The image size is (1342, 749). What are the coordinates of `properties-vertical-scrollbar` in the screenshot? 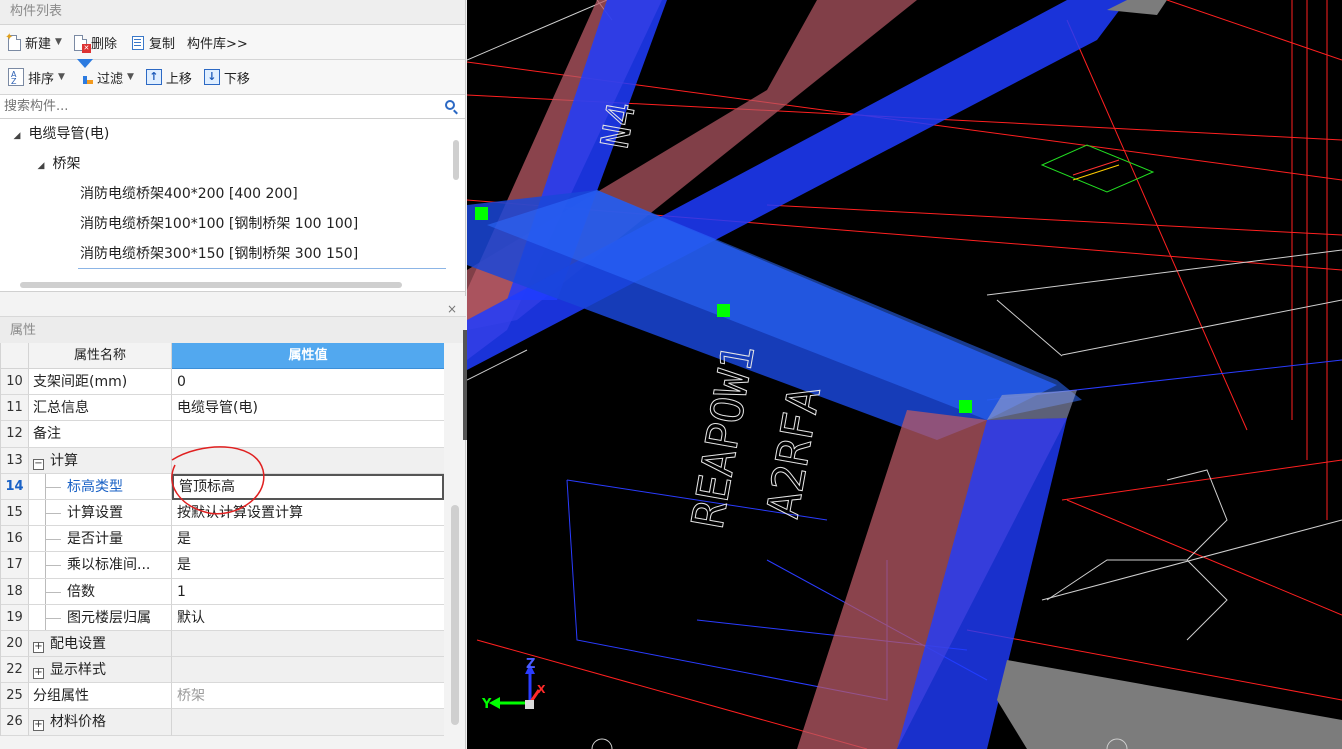 It's located at (455, 615).